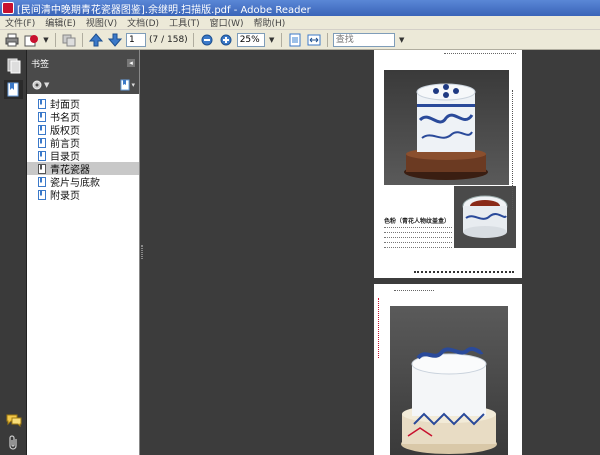 The height and width of the screenshot is (455, 600). Describe the element at coordinates (47, 85) in the screenshot. I see `chevron-down-icon: ▼` at that location.